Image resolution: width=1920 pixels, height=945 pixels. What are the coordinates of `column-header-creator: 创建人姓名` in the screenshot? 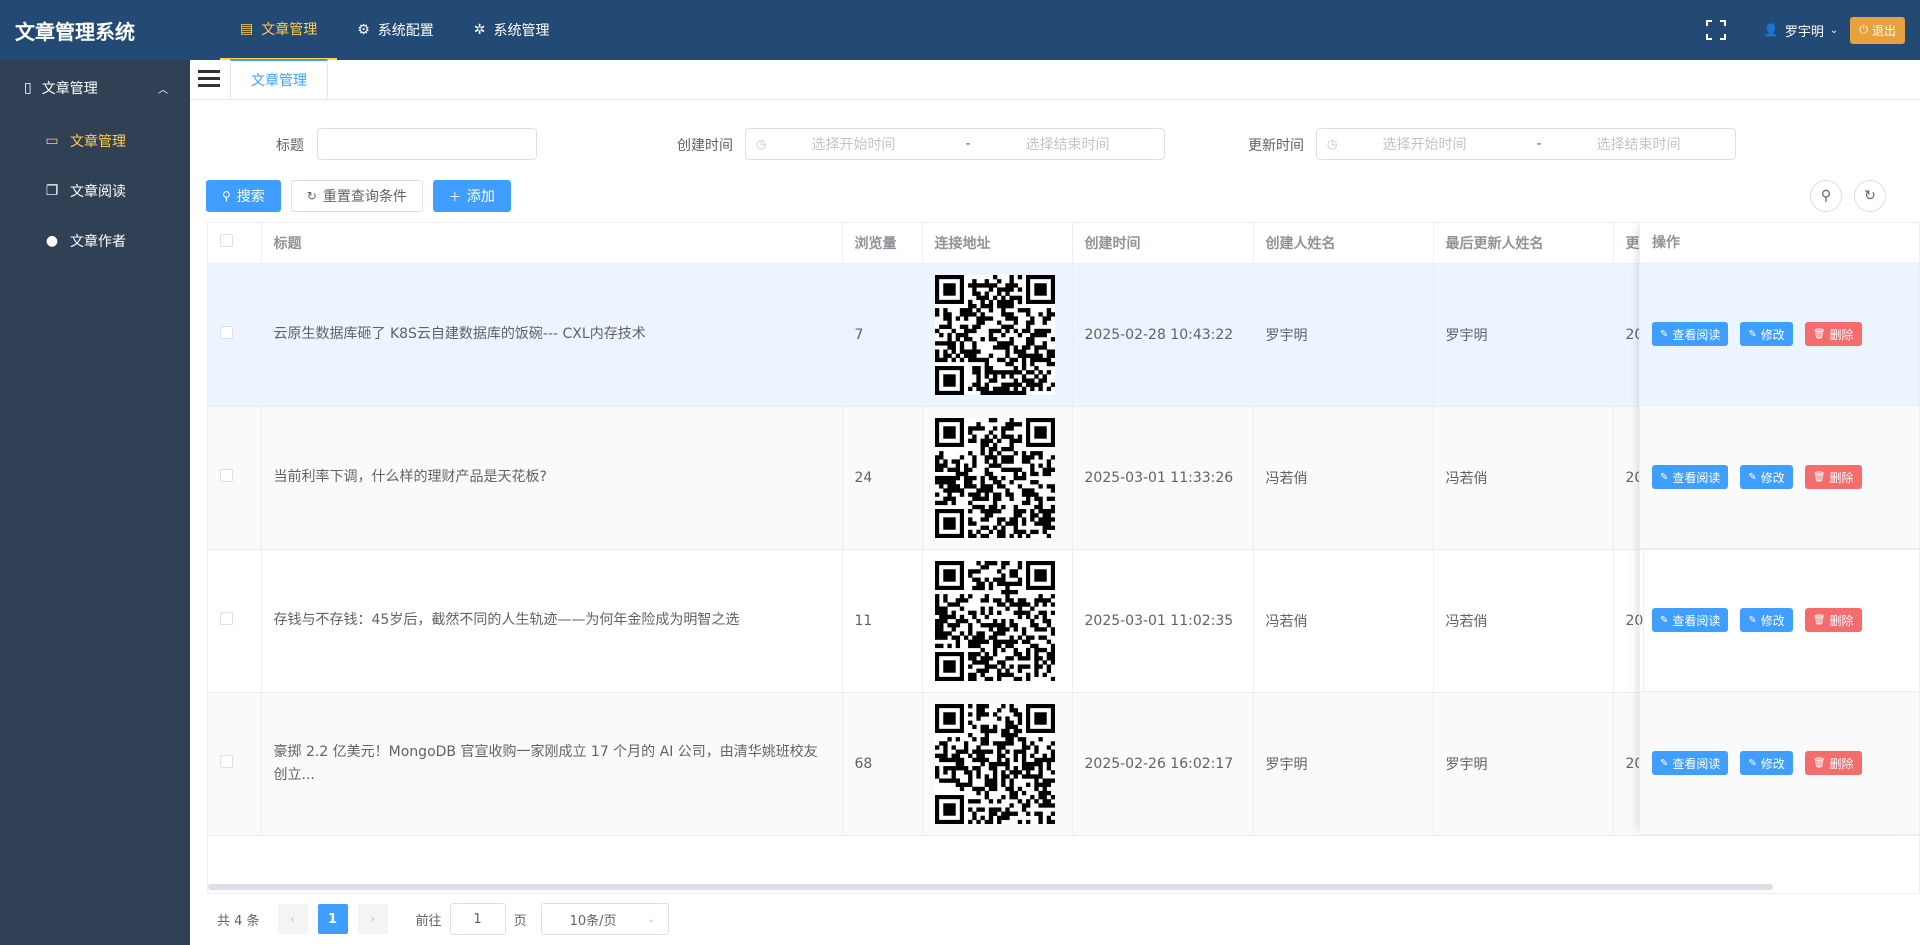 It's located at (1343, 243).